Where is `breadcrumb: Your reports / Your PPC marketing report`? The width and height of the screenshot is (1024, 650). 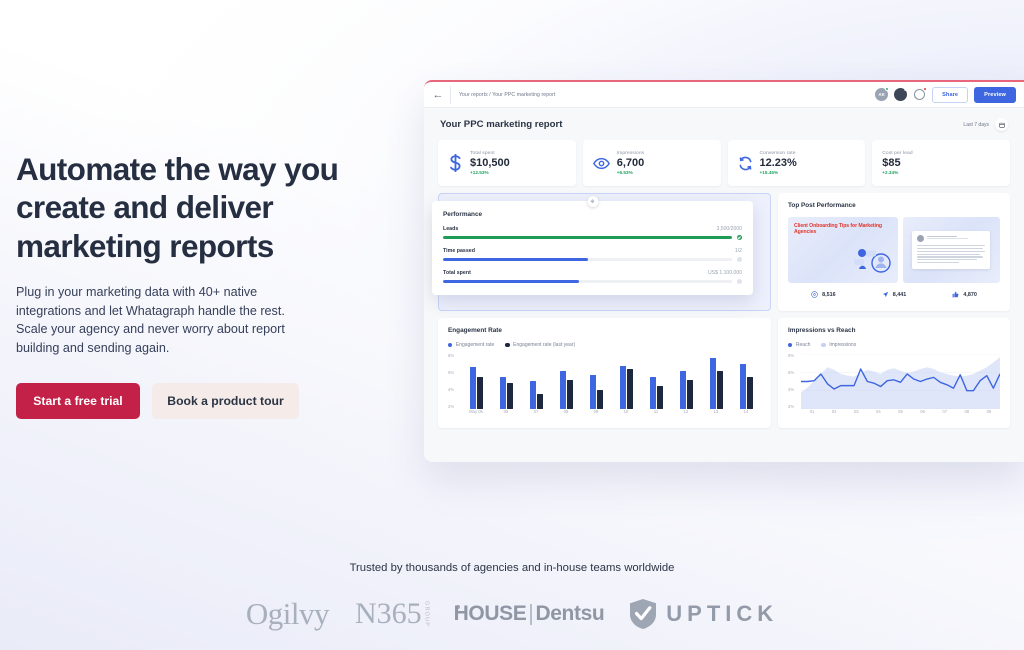 breadcrumb: Your reports / Your PPC marketing report is located at coordinates (507, 95).